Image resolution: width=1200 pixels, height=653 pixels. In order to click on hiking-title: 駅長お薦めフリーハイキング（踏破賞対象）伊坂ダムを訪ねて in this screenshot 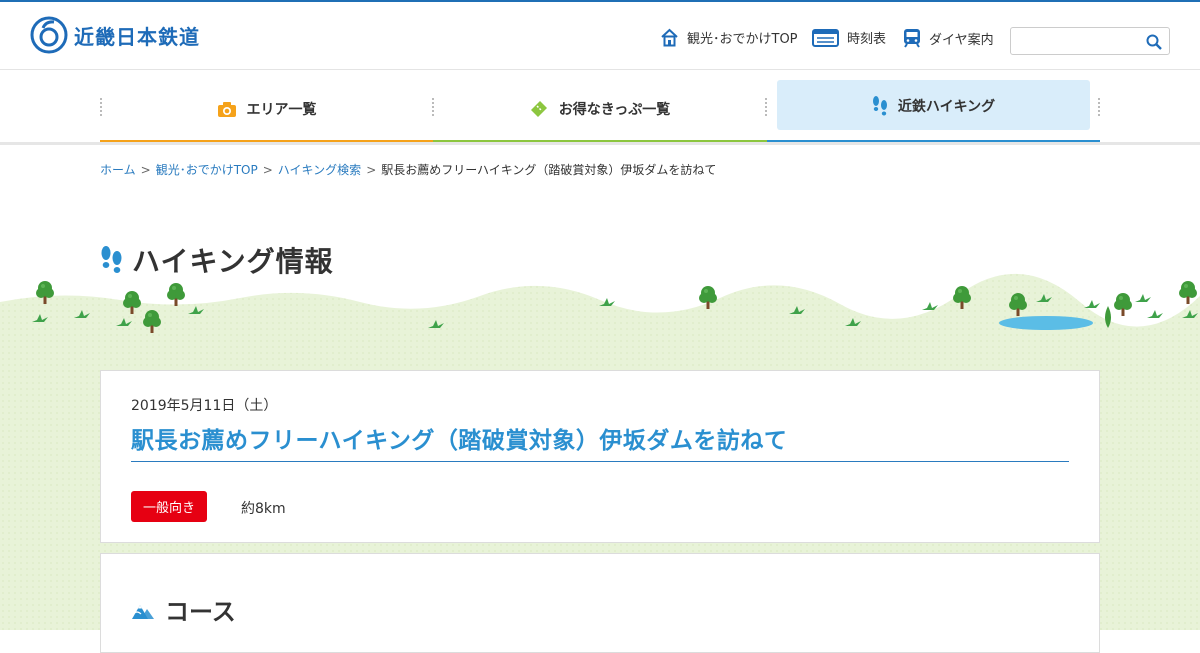, I will do `click(600, 441)`.